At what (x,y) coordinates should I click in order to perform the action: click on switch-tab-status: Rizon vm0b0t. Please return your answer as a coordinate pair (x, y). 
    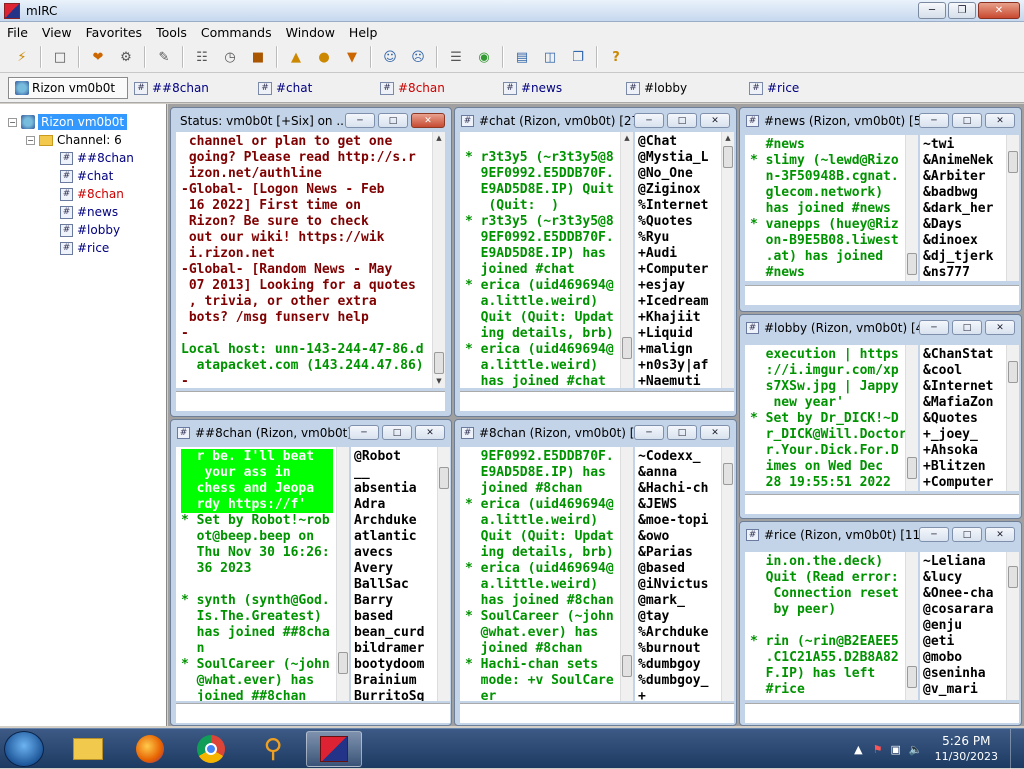
    Looking at the image, I should click on (68, 88).